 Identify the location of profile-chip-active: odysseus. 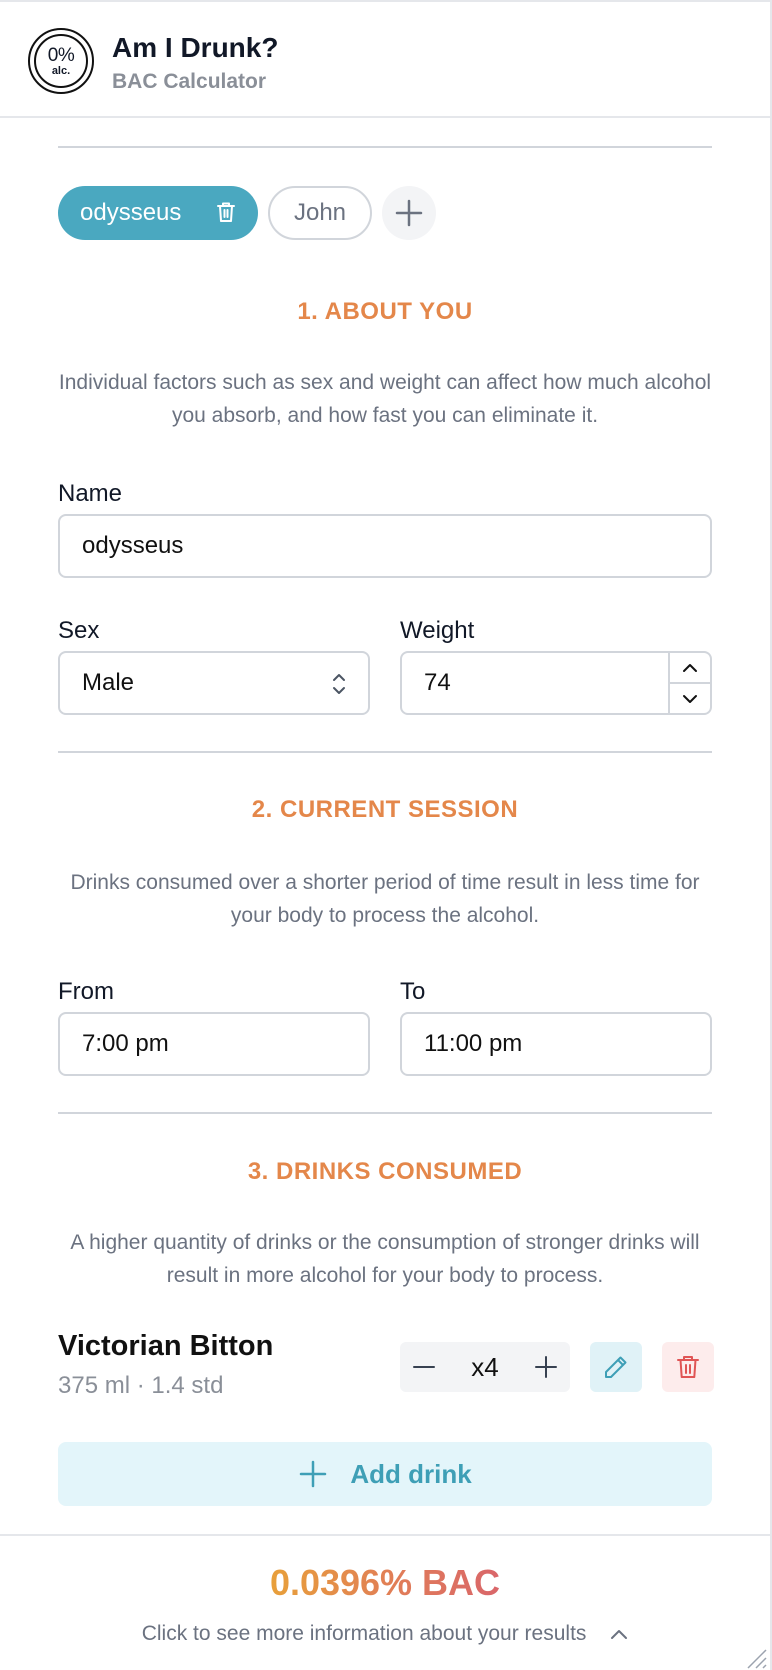
(158, 213).